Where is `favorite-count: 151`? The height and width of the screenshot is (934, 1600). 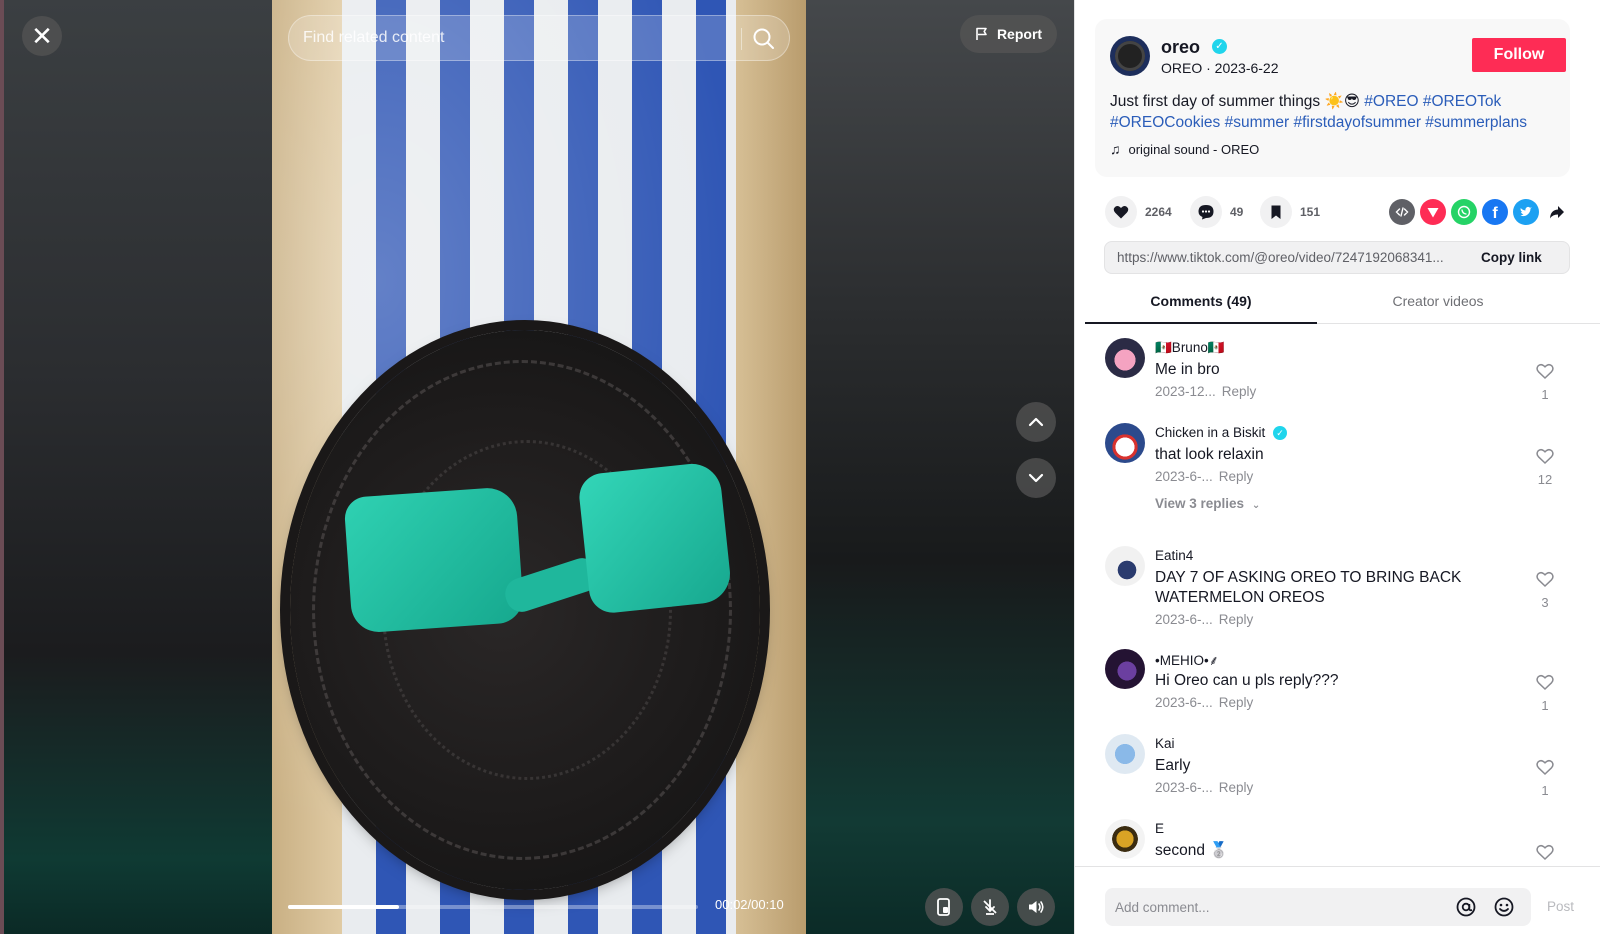
favorite-count: 151 is located at coordinates (1310, 212).